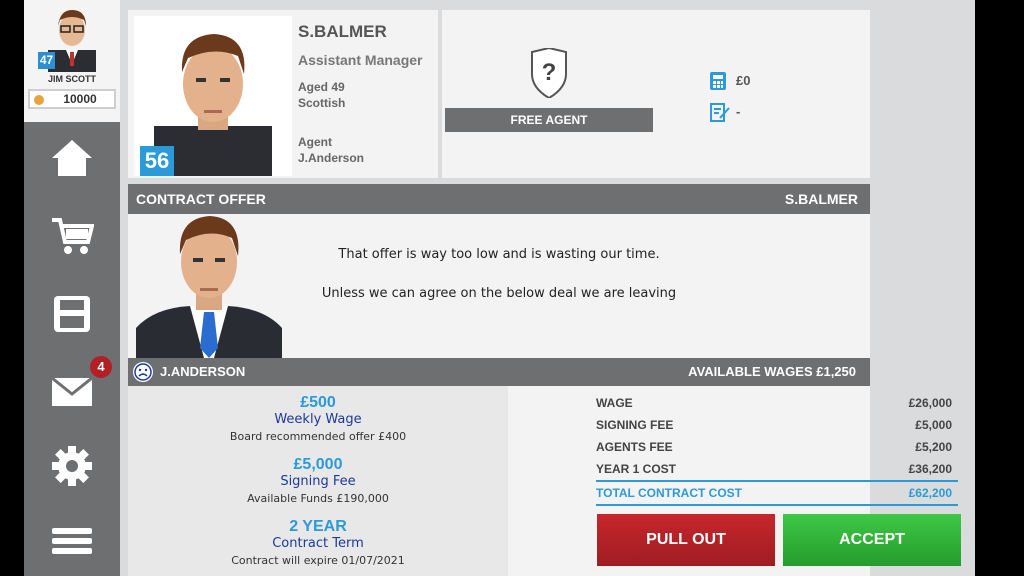  Describe the element at coordinates (635, 425) in the screenshot. I see `cost-label: SIGNING FEE` at that location.